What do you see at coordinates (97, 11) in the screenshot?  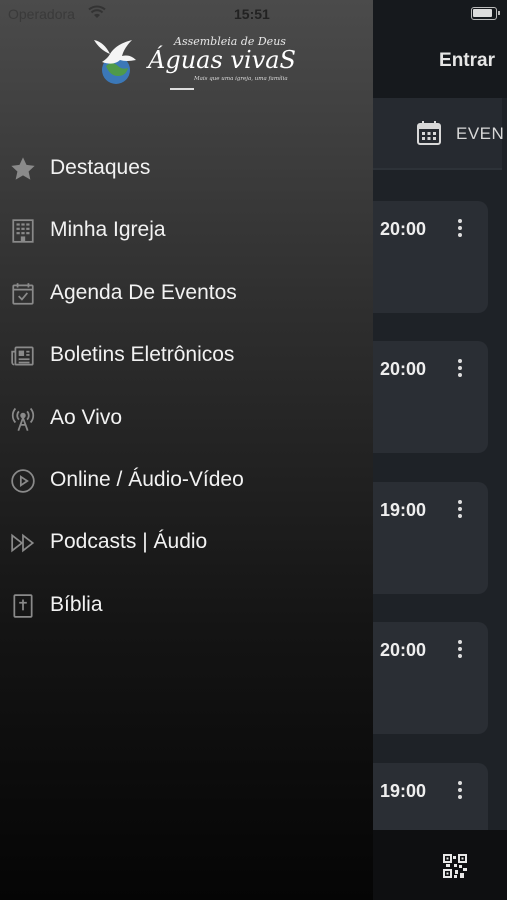 I see `wifi-icon` at bounding box center [97, 11].